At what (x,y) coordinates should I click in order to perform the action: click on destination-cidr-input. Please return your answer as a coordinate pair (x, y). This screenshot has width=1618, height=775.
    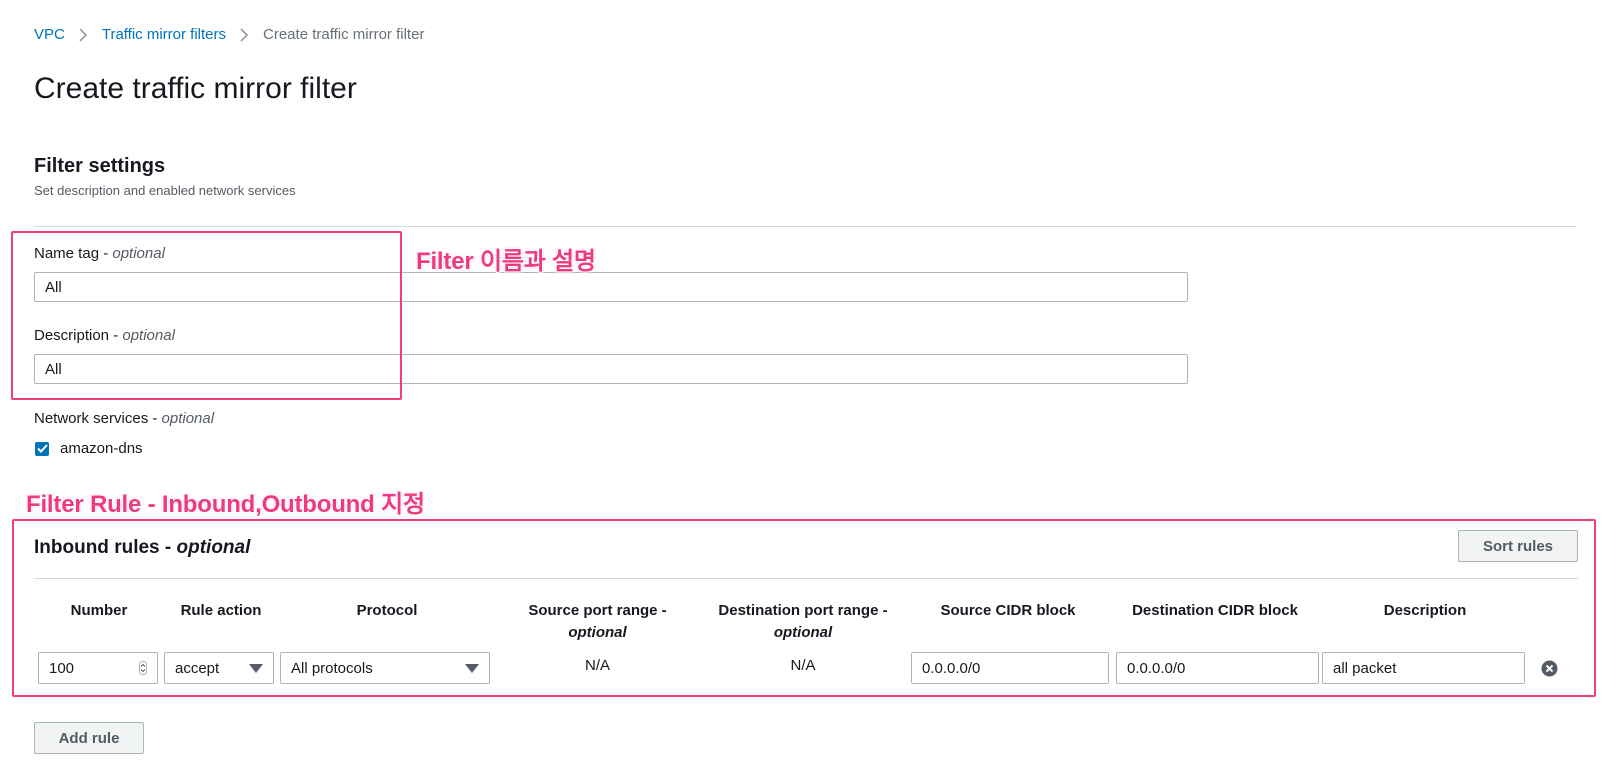
    Looking at the image, I should click on (1217, 668).